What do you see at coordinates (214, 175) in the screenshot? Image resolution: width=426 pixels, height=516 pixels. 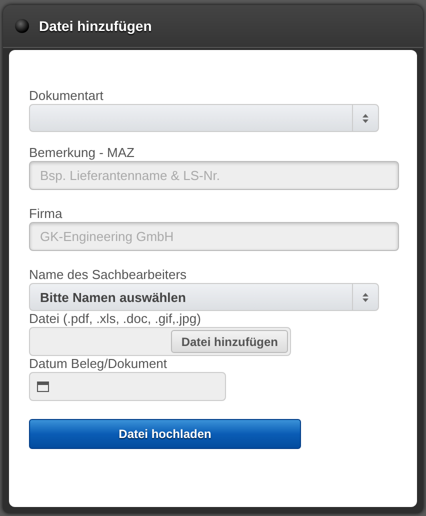 I see `text-field: Bsp. Lieferantenname & LS-Nr.` at bounding box center [214, 175].